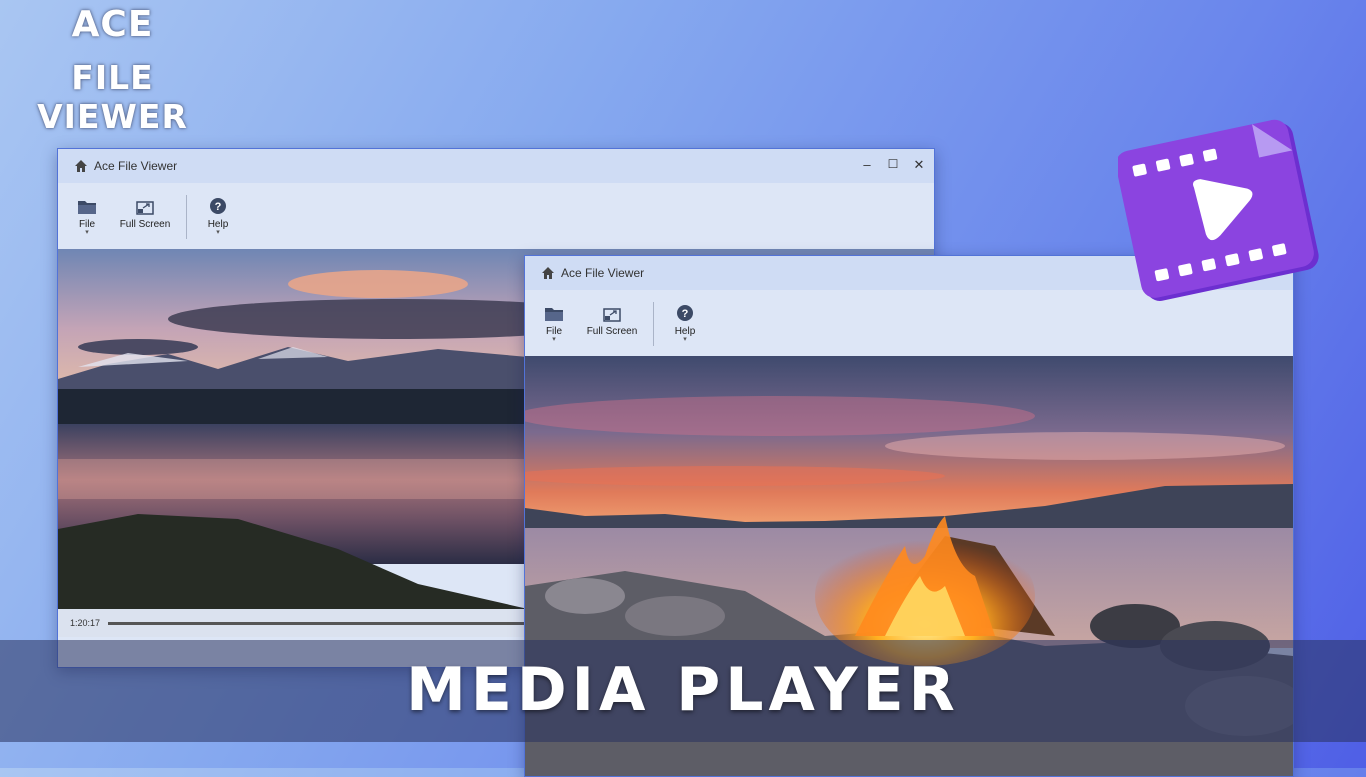 This screenshot has width=1366, height=777. What do you see at coordinates (1218, 210) in the screenshot?
I see `video-file-icon` at bounding box center [1218, 210].